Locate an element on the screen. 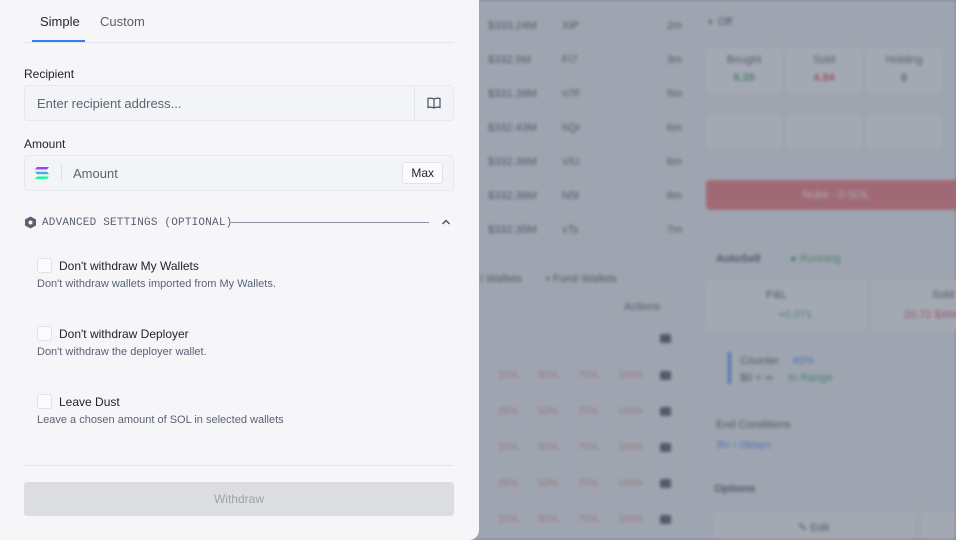  bg-nuke-button: Nuke - 0 SOL is located at coordinates (831, 195).